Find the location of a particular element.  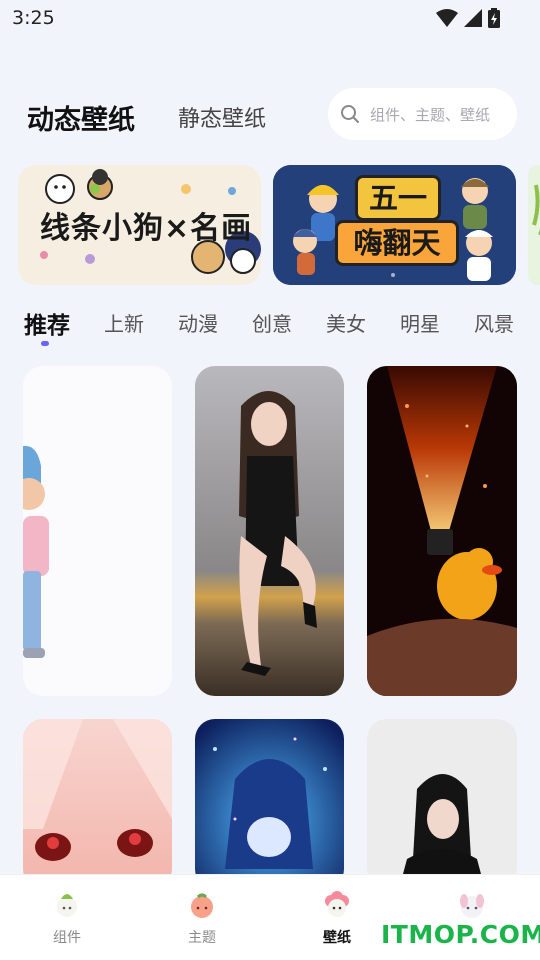

wifi-icon is located at coordinates (447, 18).